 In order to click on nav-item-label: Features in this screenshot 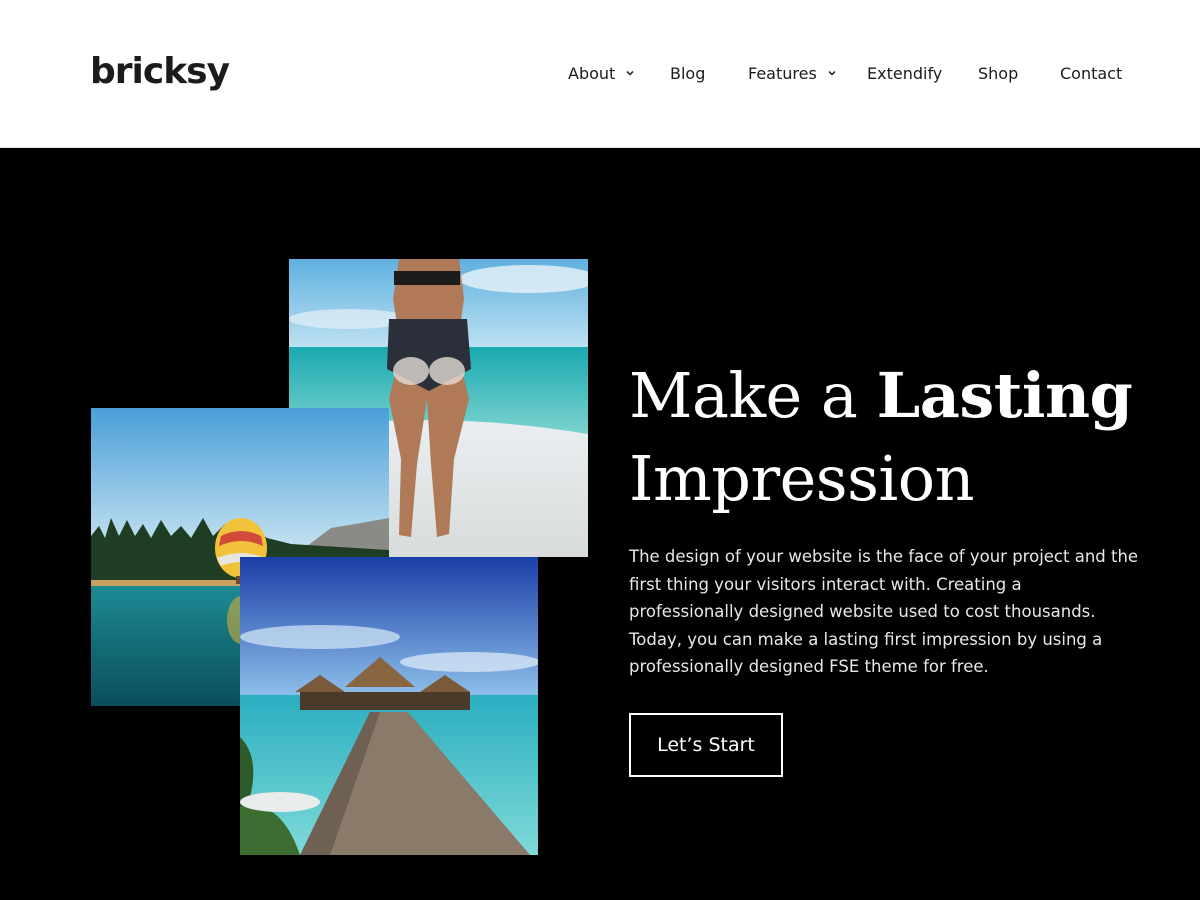, I will do `click(782, 73)`.